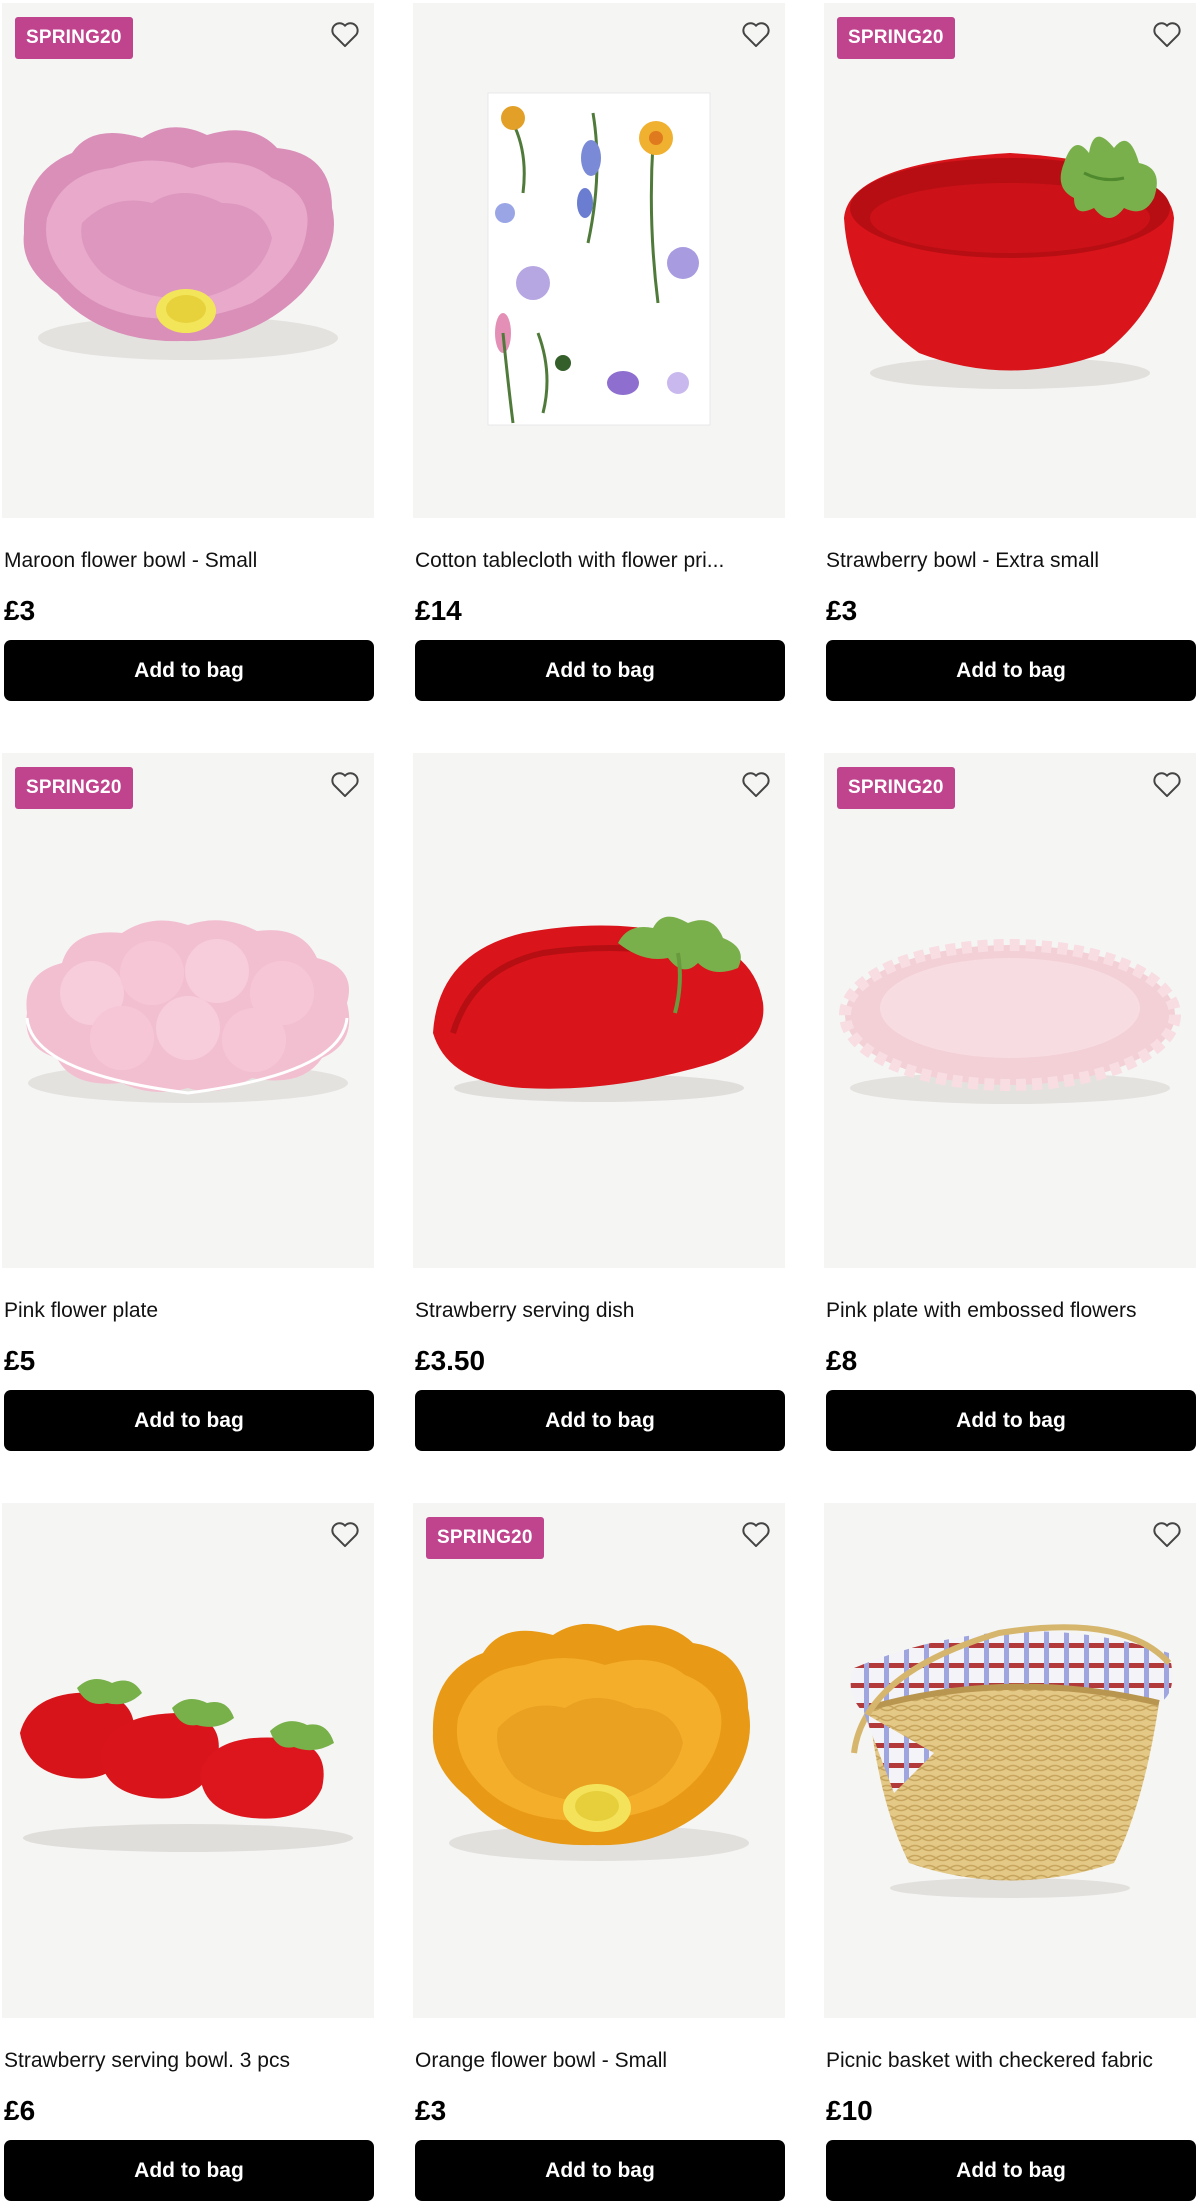 This screenshot has width=1200, height=2201. What do you see at coordinates (450, 1360) in the screenshot?
I see `product-price: £3.50` at bounding box center [450, 1360].